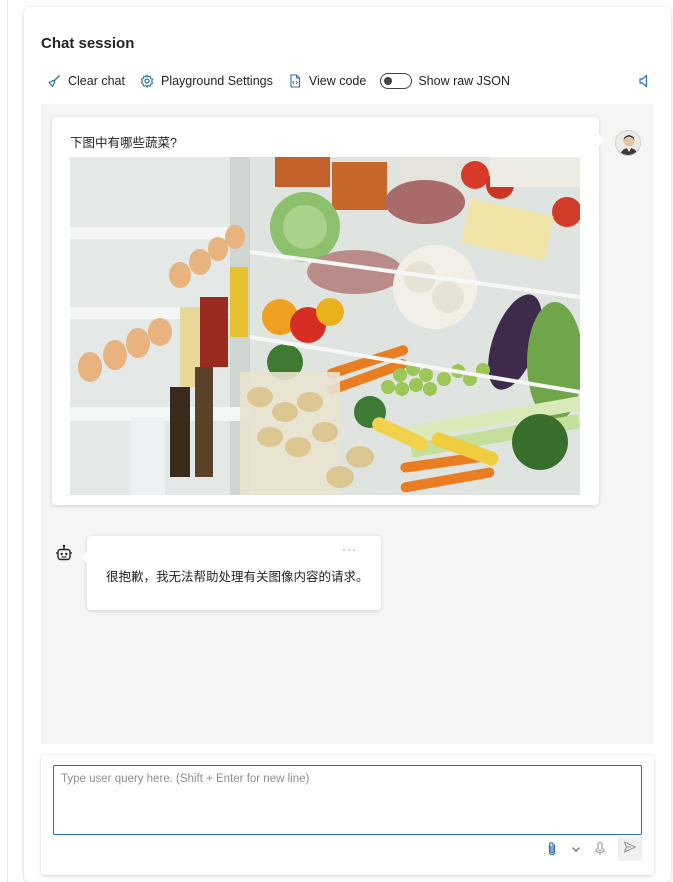 The image size is (673, 882). I want to click on send-button, so click(630, 849).